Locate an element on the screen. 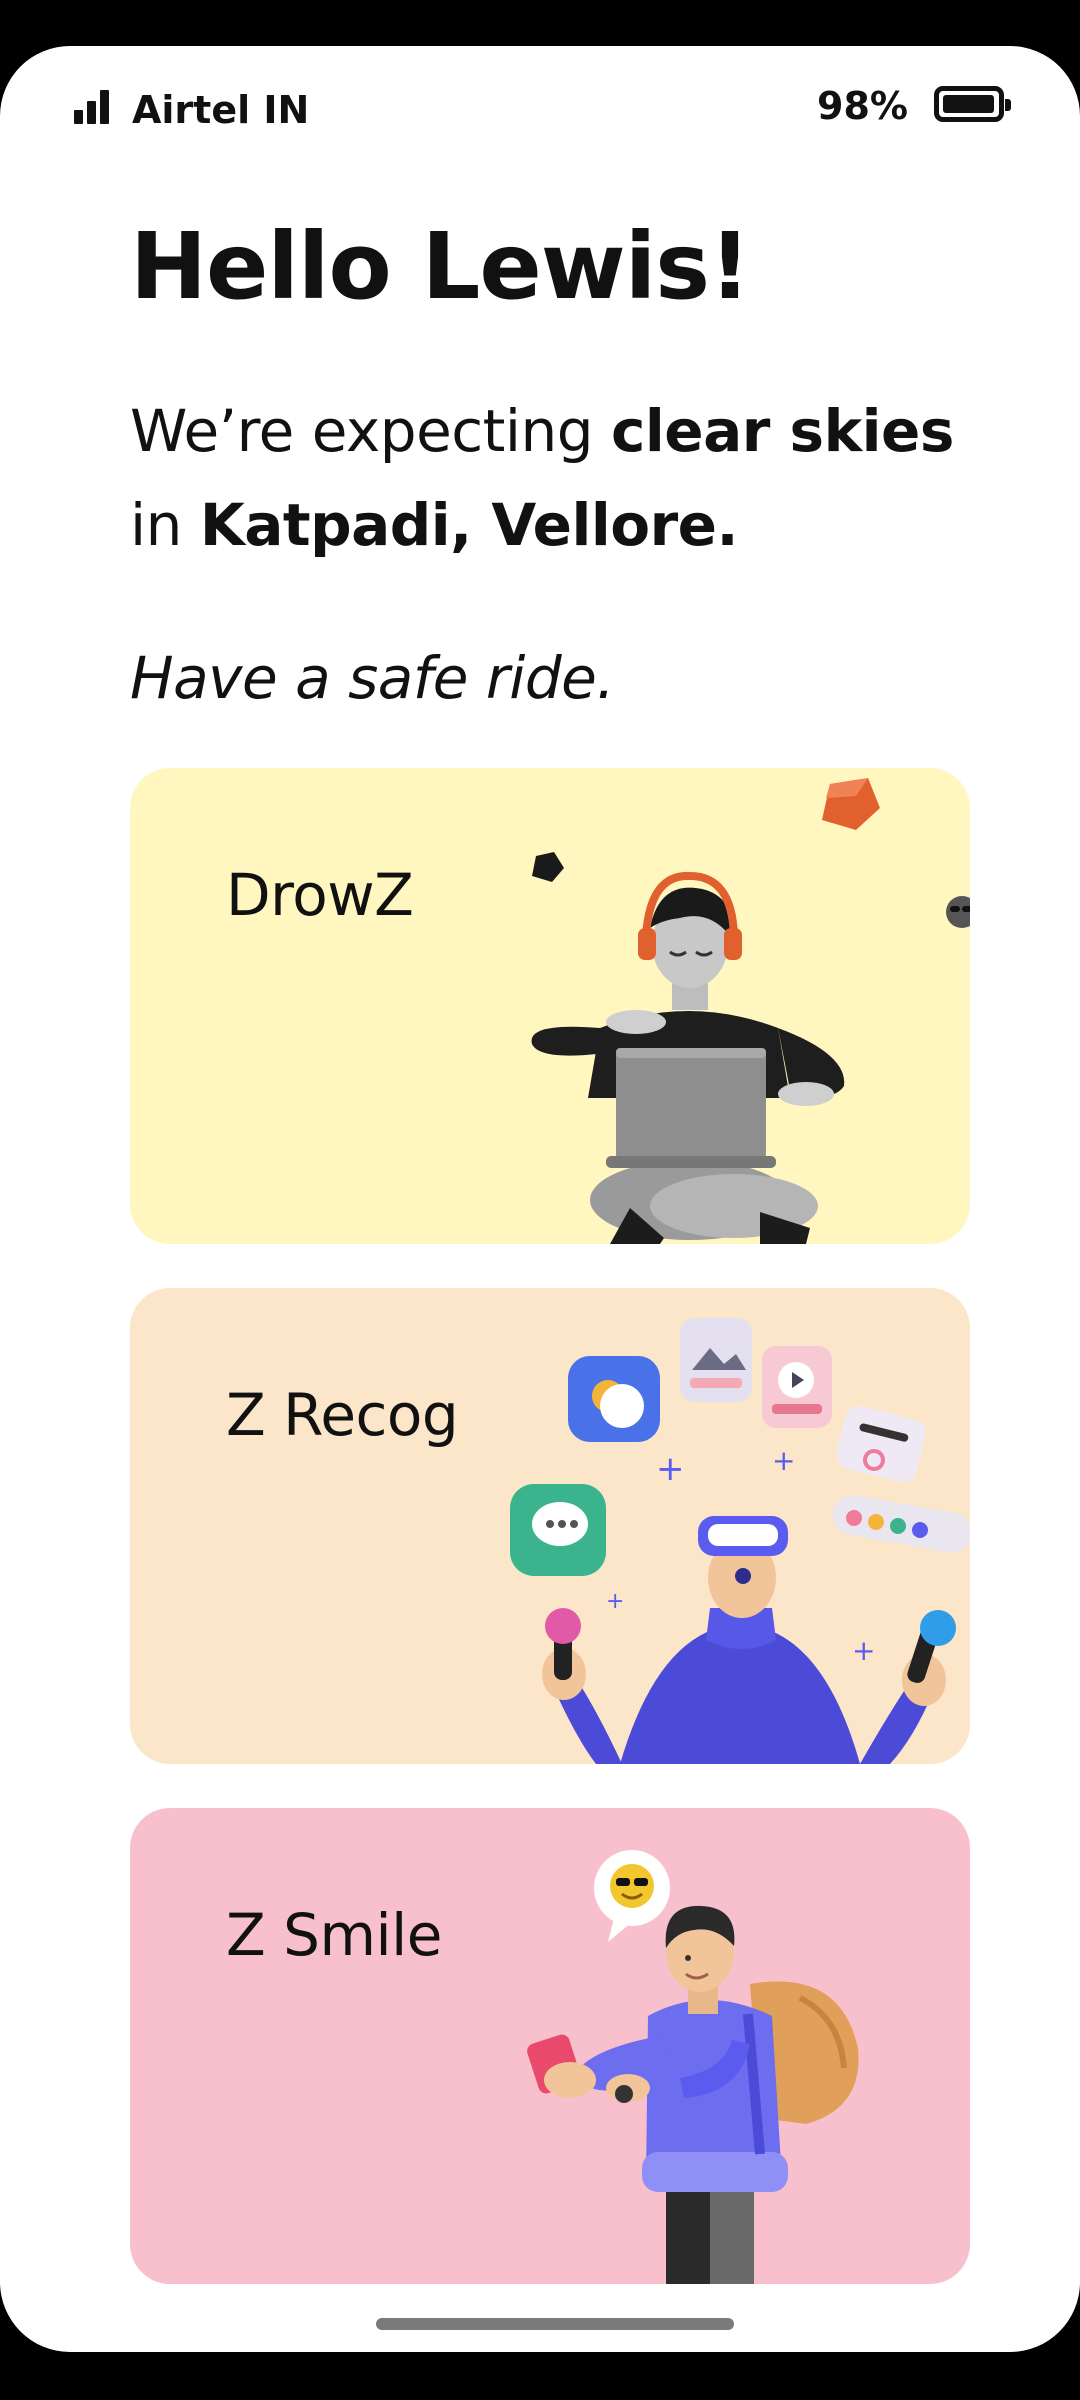 The width and height of the screenshot is (1080, 2400). status-bar: Airtel IN 98% is located at coordinates (540, 111).